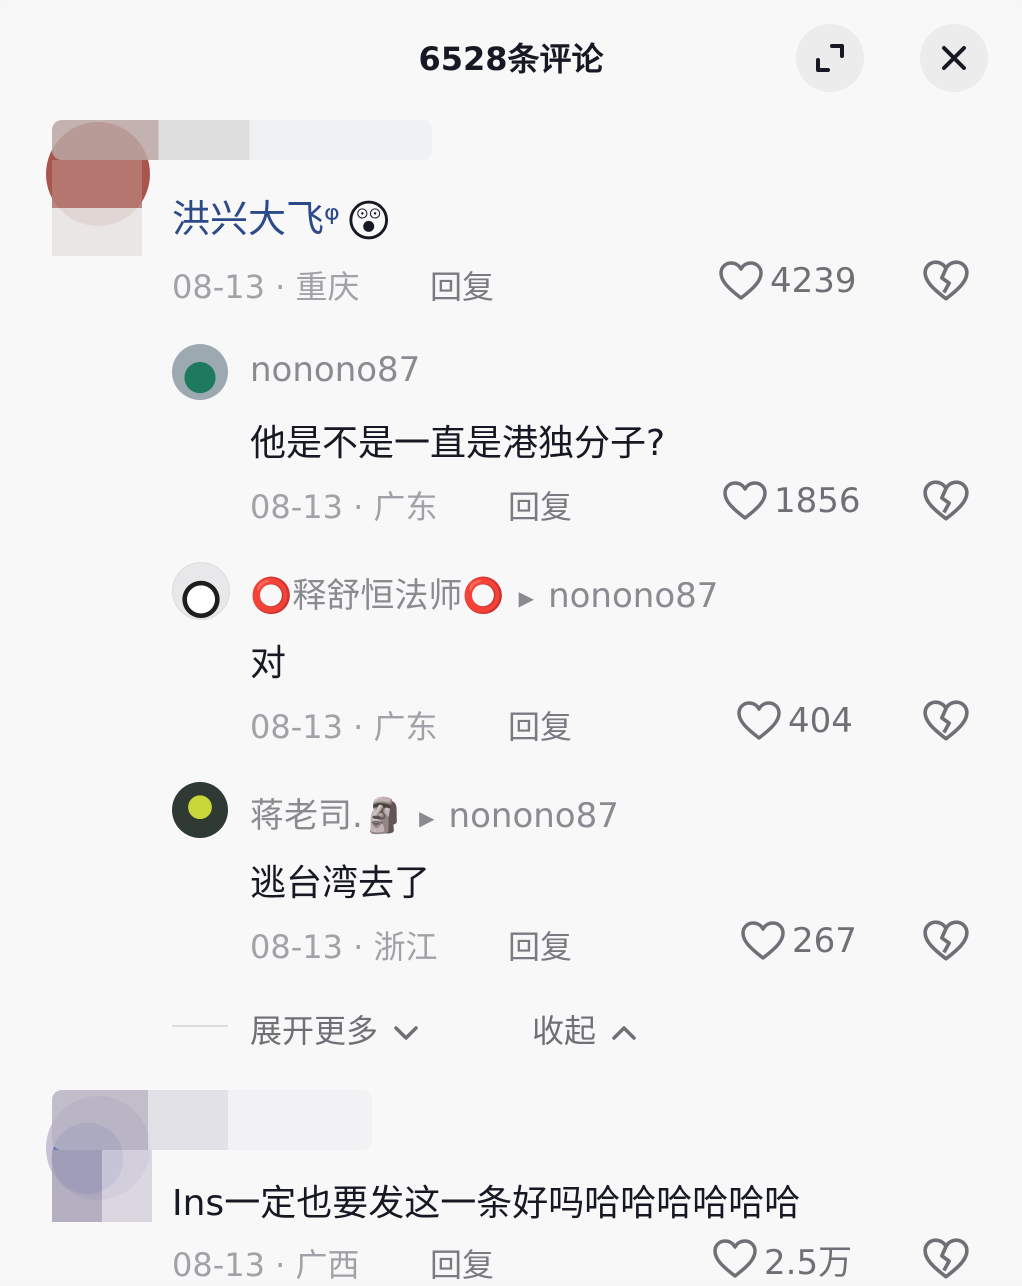  What do you see at coordinates (808, 1262) in the screenshot?
I see `like-count: 2.5万` at bounding box center [808, 1262].